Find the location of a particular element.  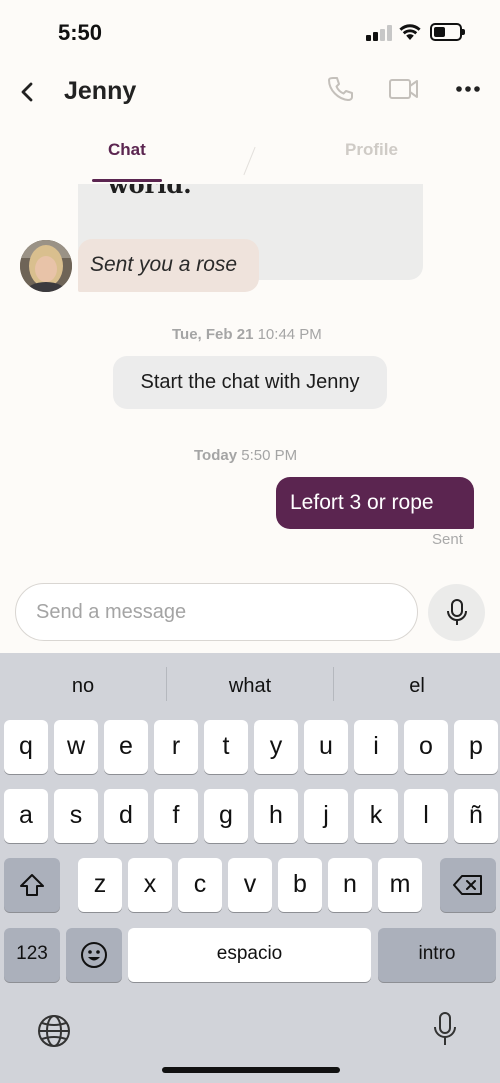

key-a: a is located at coordinates (26, 816).